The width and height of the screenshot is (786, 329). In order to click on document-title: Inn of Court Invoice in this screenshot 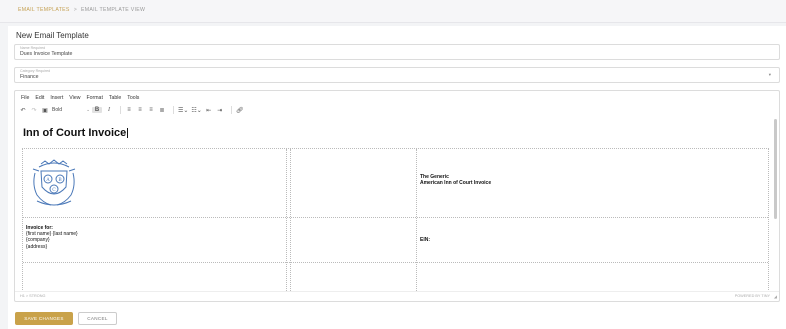, I will do `click(76, 133)`.